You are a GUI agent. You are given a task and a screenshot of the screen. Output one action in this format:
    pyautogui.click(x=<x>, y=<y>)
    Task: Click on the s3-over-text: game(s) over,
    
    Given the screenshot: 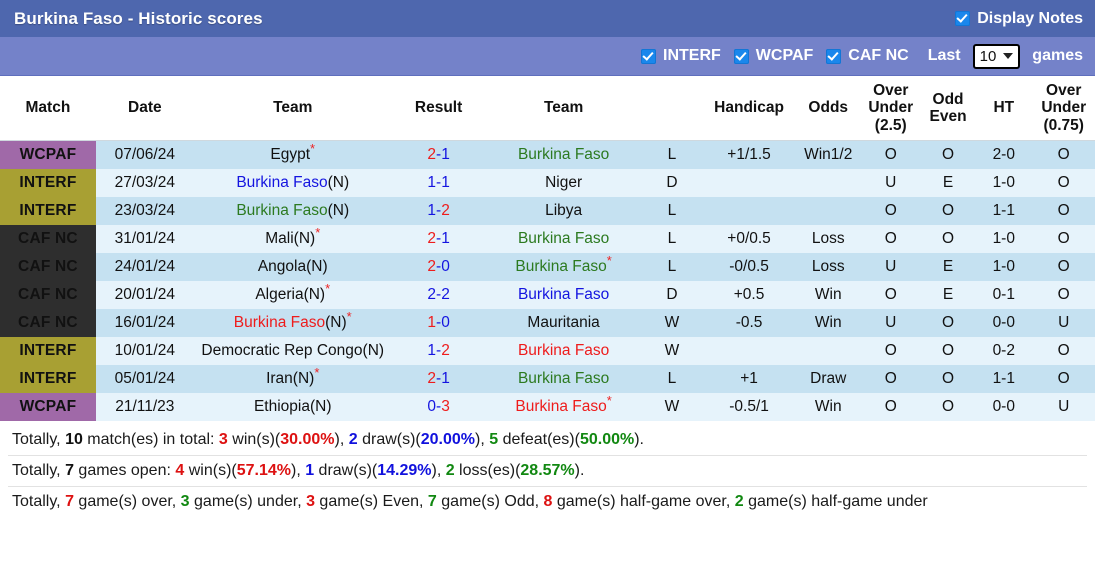 What is the action you would take?
    pyautogui.click(x=127, y=501)
    